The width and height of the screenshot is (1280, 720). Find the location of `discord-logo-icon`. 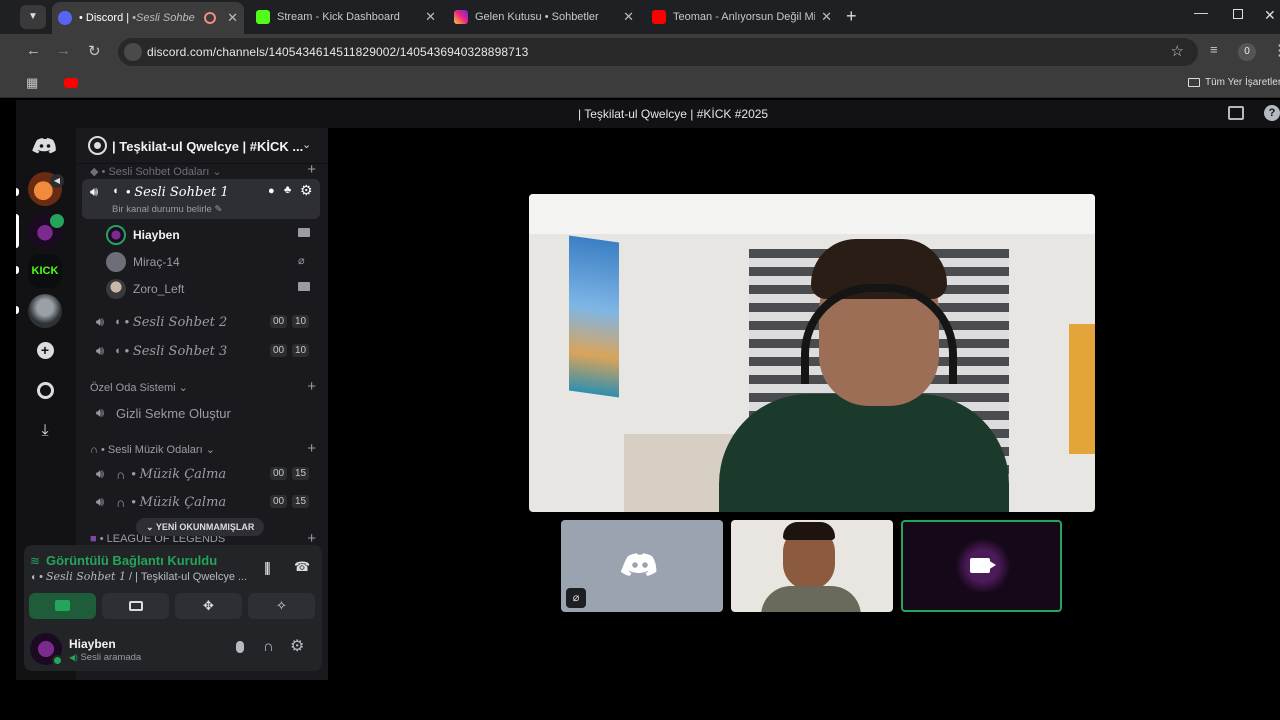

discord-logo-icon is located at coordinates (639, 564).